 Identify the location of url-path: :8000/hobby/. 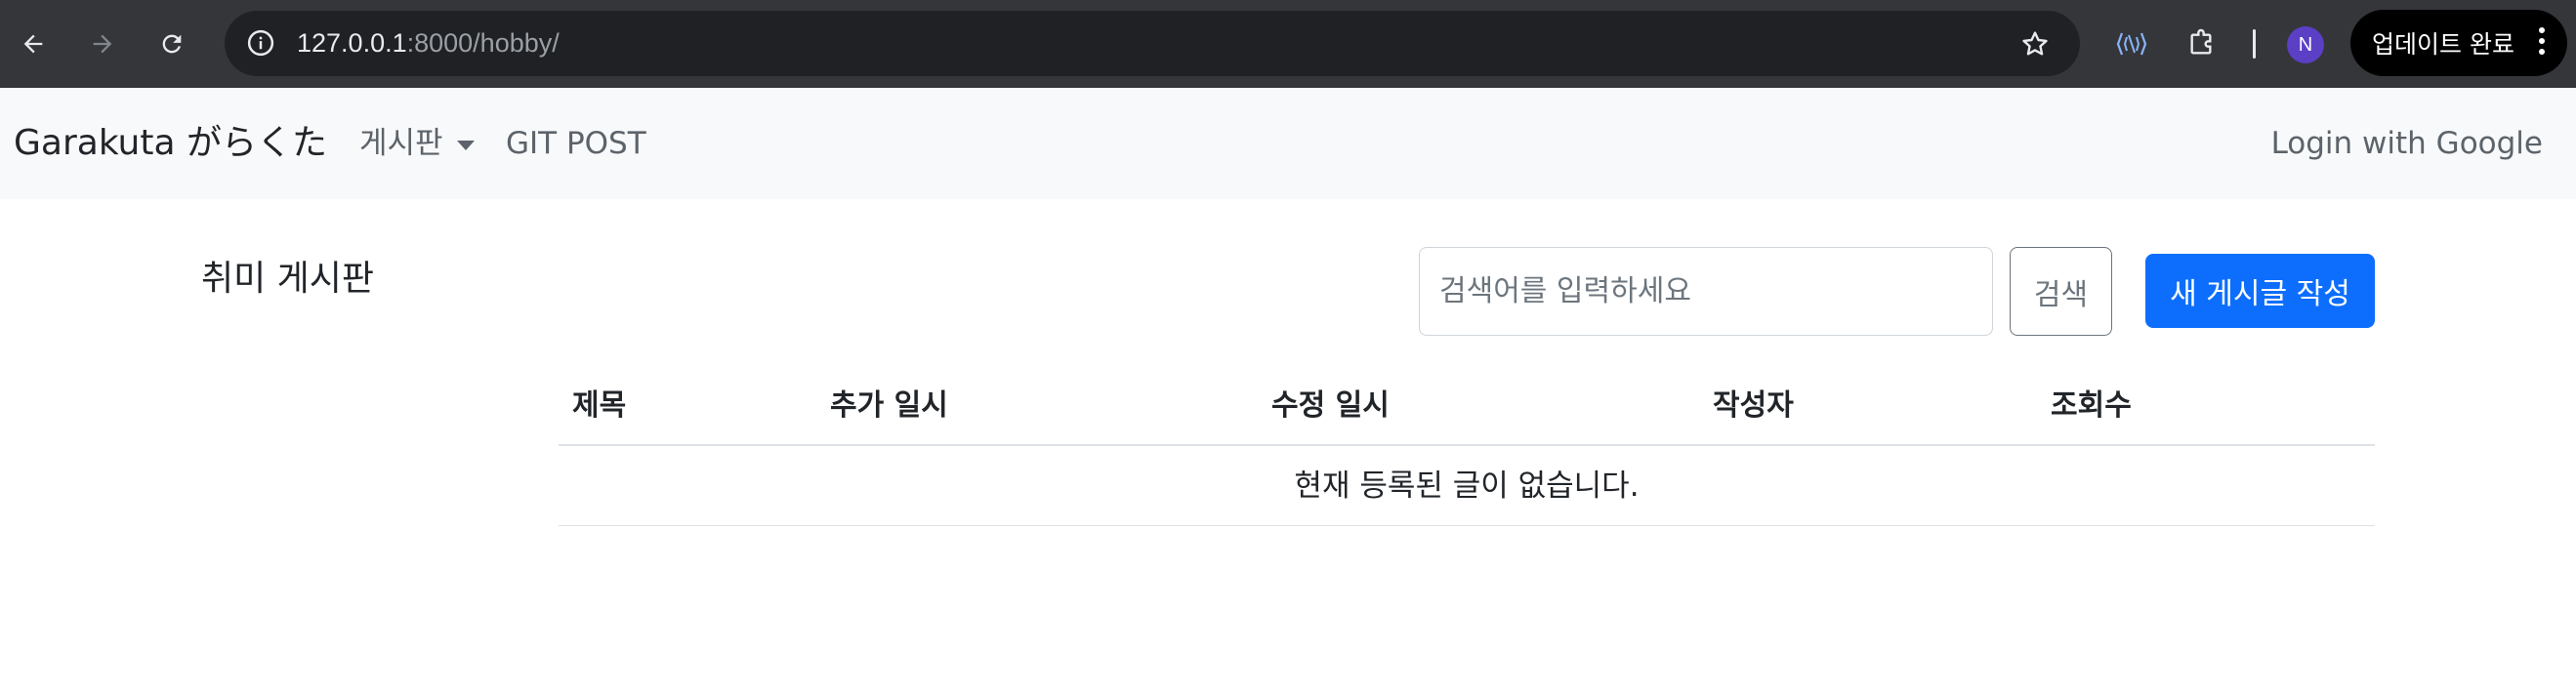
(483, 43).